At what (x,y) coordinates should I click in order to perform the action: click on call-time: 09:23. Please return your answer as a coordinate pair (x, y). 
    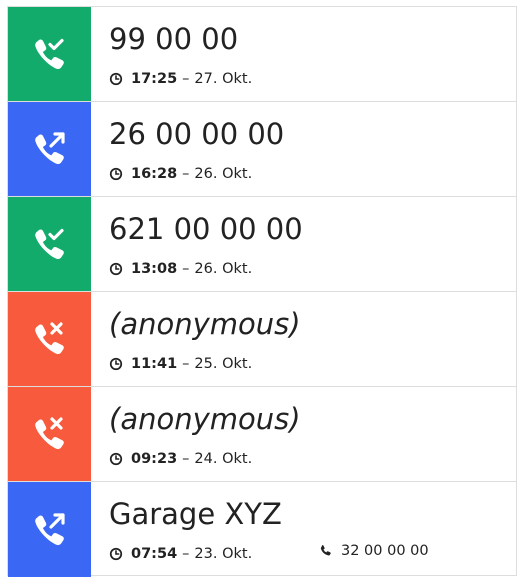
    Looking at the image, I should click on (154, 459).